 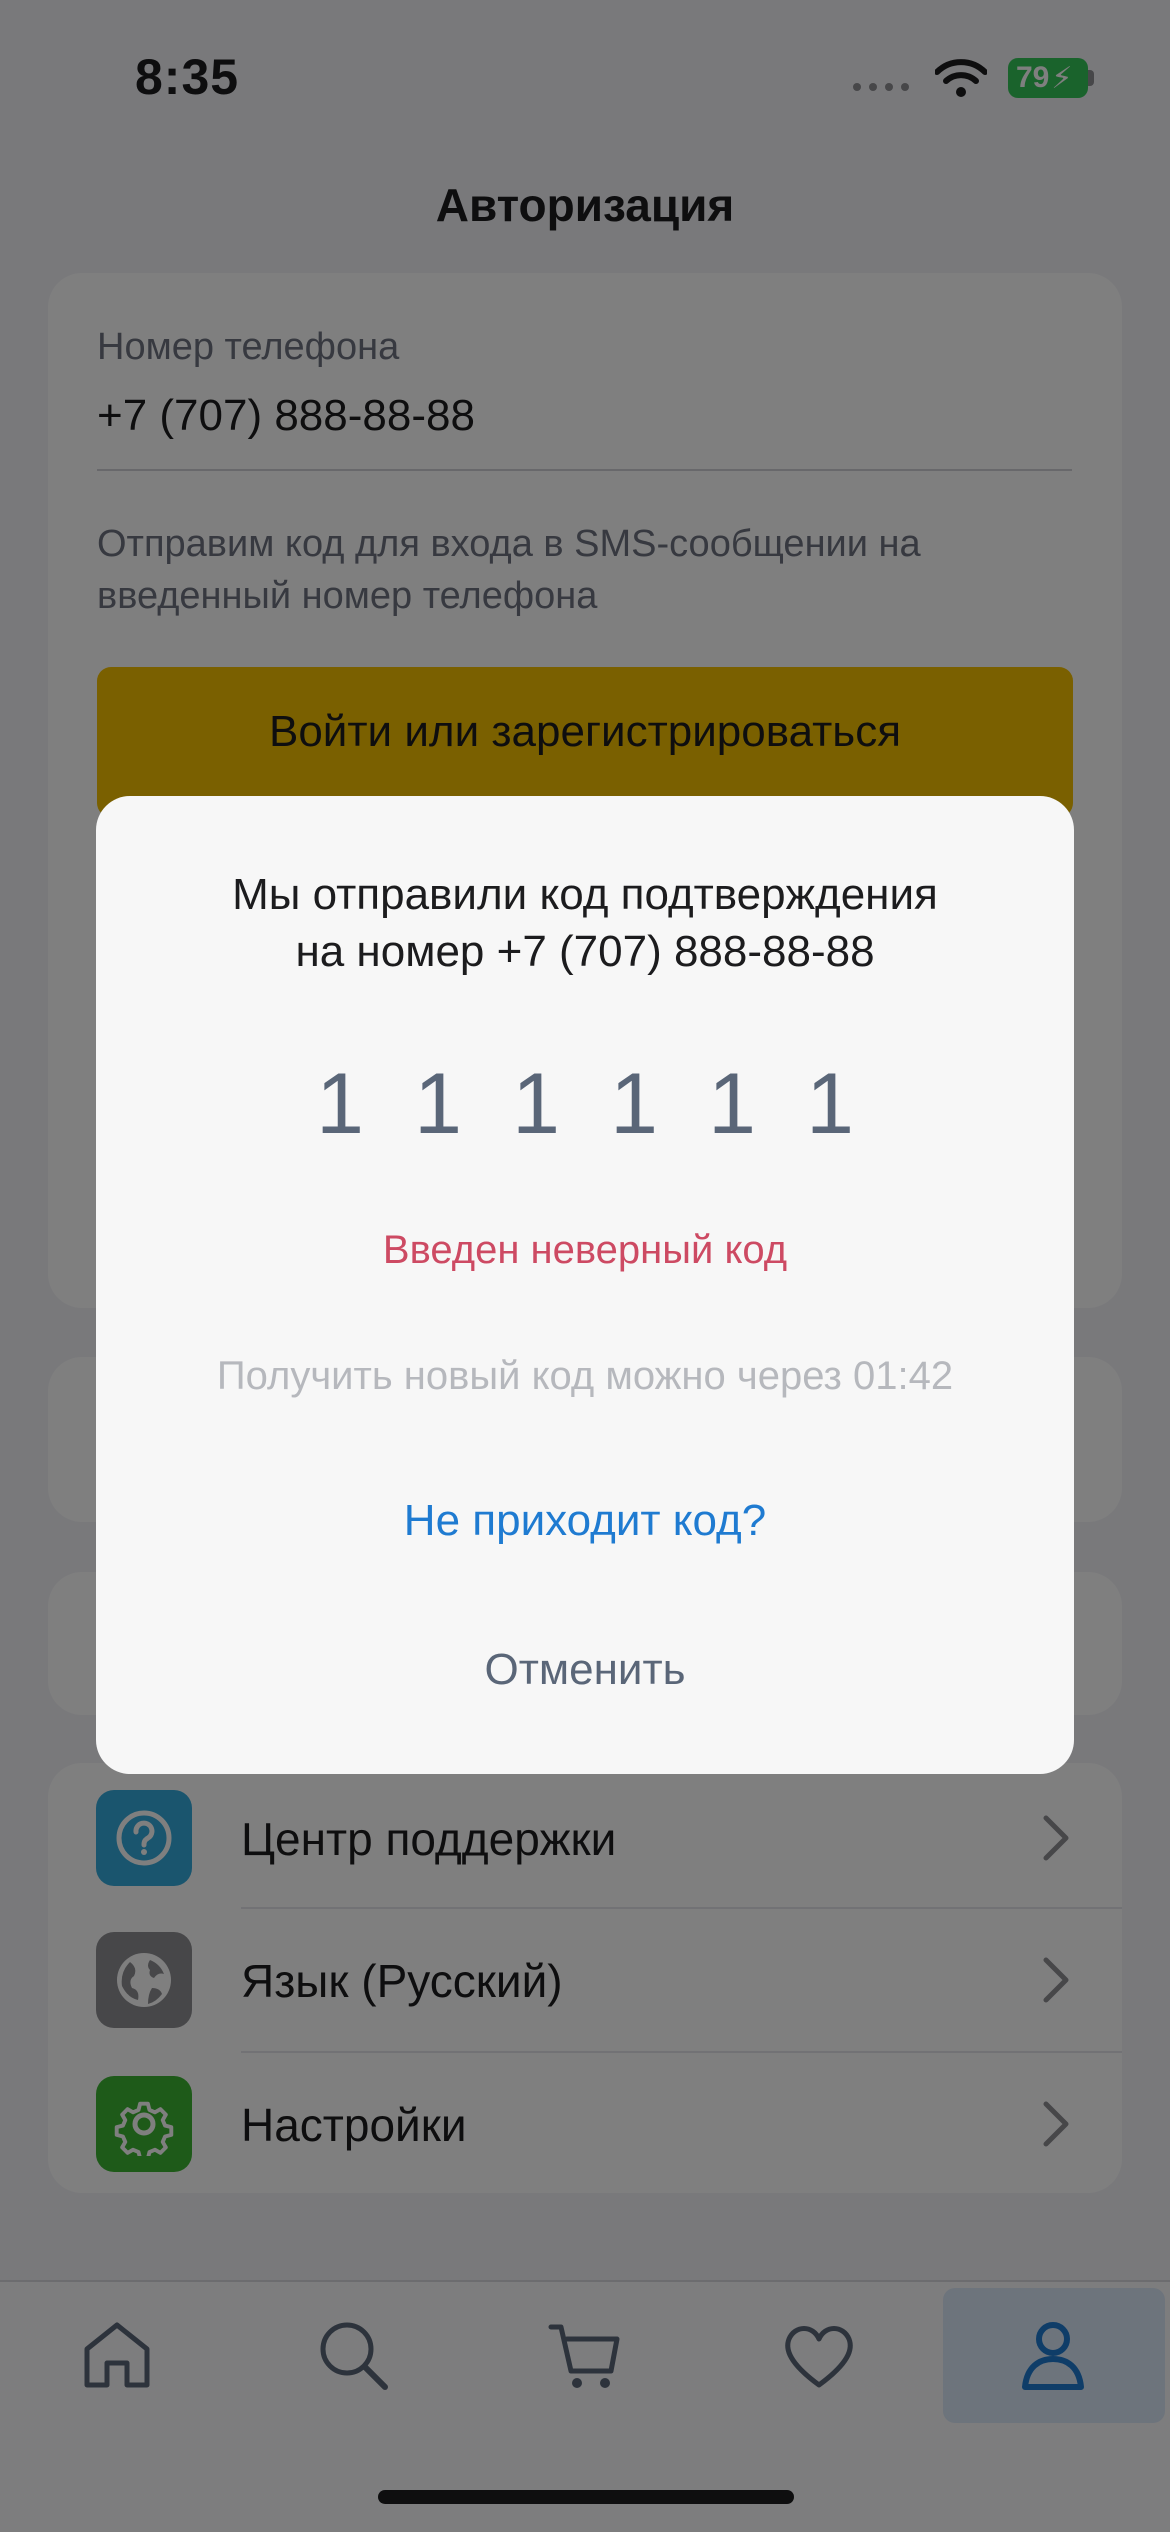 I want to click on code-not-received-link: Не приходит код?, so click(x=585, y=1521).